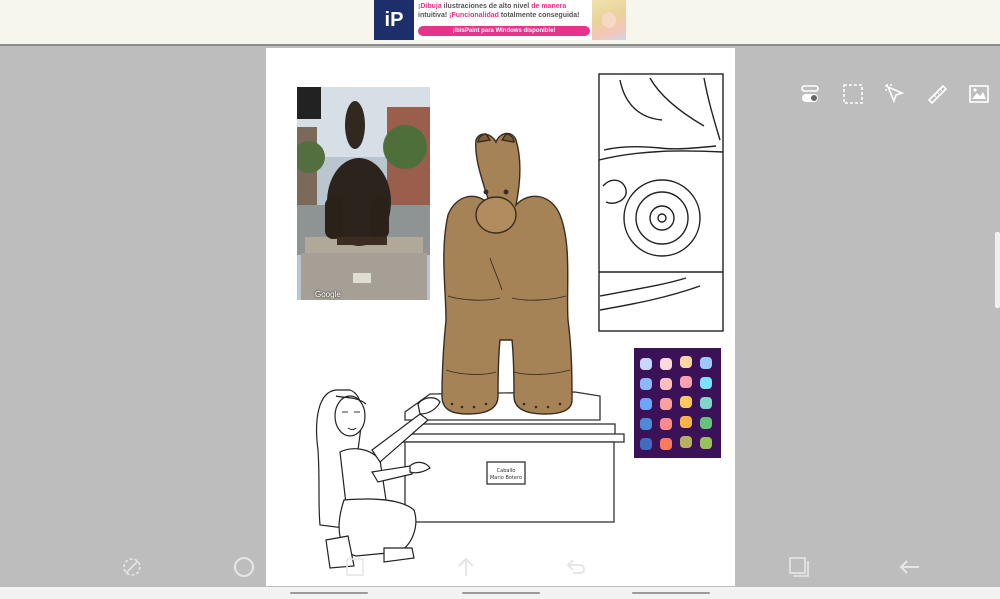 The width and height of the screenshot is (1000, 599). What do you see at coordinates (466, 567) in the screenshot?
I see `import-arrow-icon` at bounding box center [466, 567].